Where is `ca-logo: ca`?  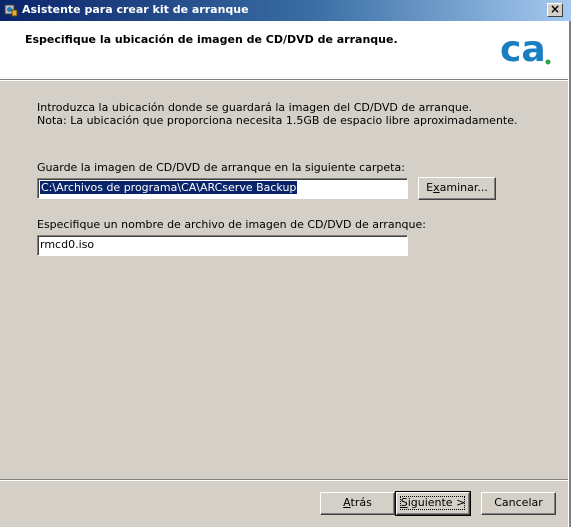 ca-logo: ca is located at coordinates (525, 49).